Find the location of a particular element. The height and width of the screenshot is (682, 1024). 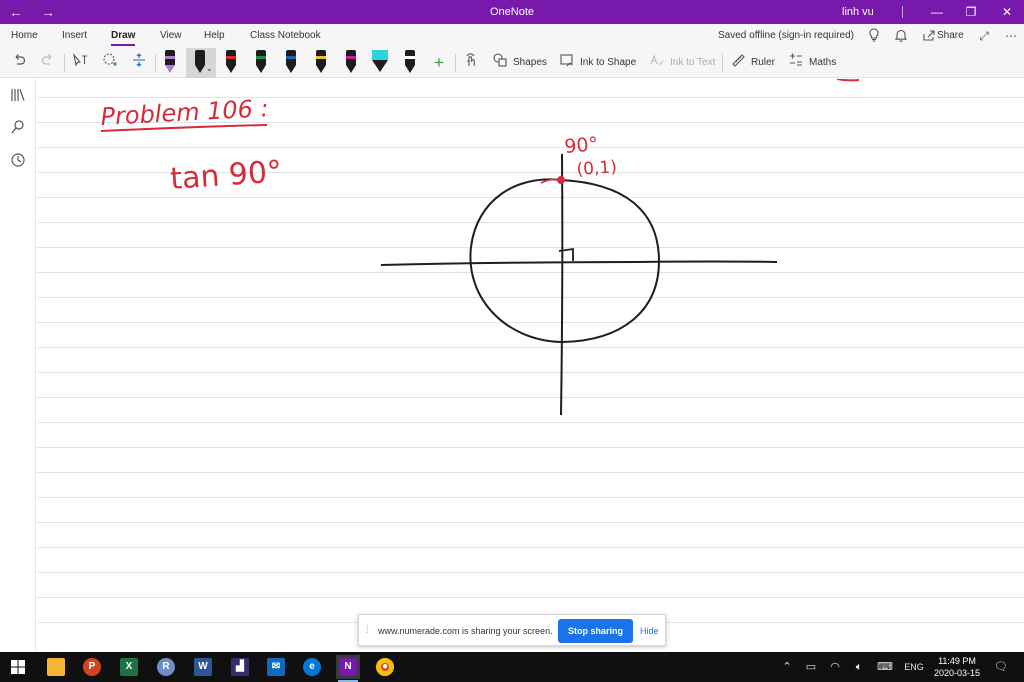

notebooks-icon is located at coordinates (18, 96).